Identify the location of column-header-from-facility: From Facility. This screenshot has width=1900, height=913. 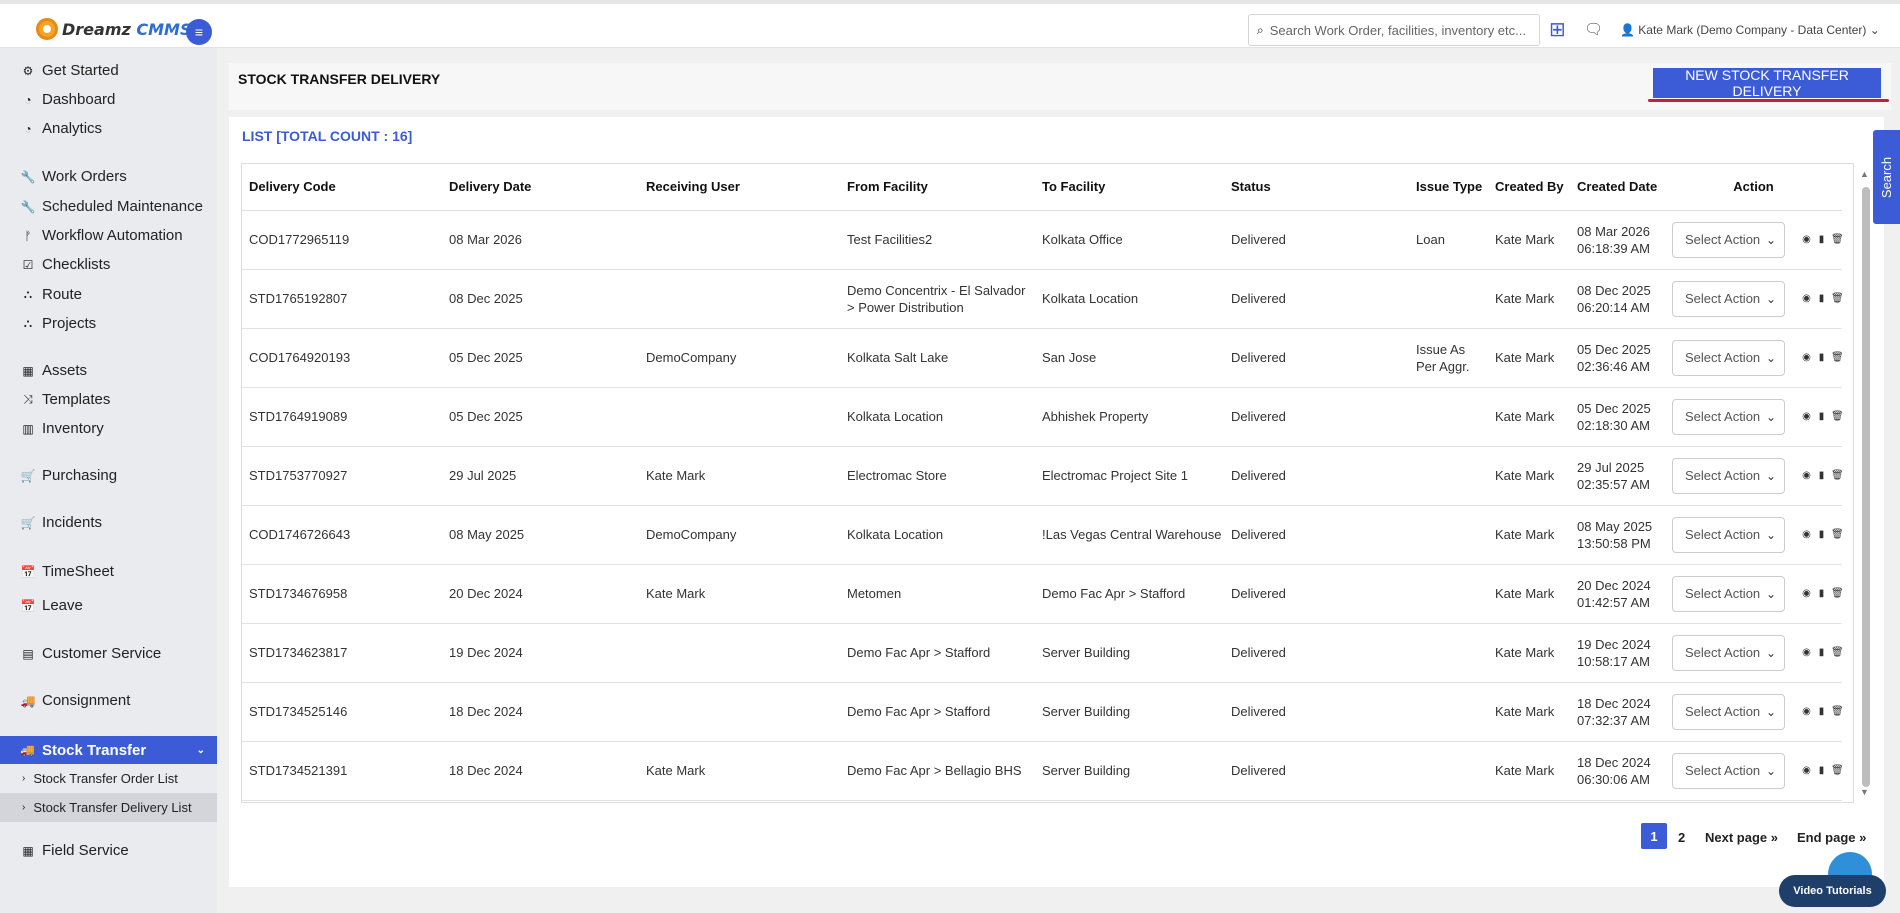
(937, 187).